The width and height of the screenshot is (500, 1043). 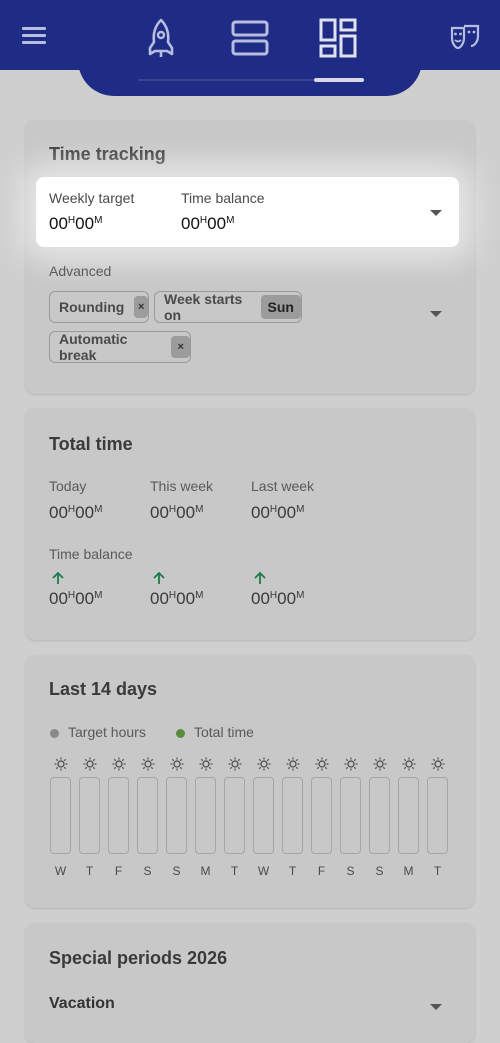 What do you see at coordinates (92, 307) in the screenshot?
I see `rounding-chip-label: Rounding` at bounding box center [92, 307].